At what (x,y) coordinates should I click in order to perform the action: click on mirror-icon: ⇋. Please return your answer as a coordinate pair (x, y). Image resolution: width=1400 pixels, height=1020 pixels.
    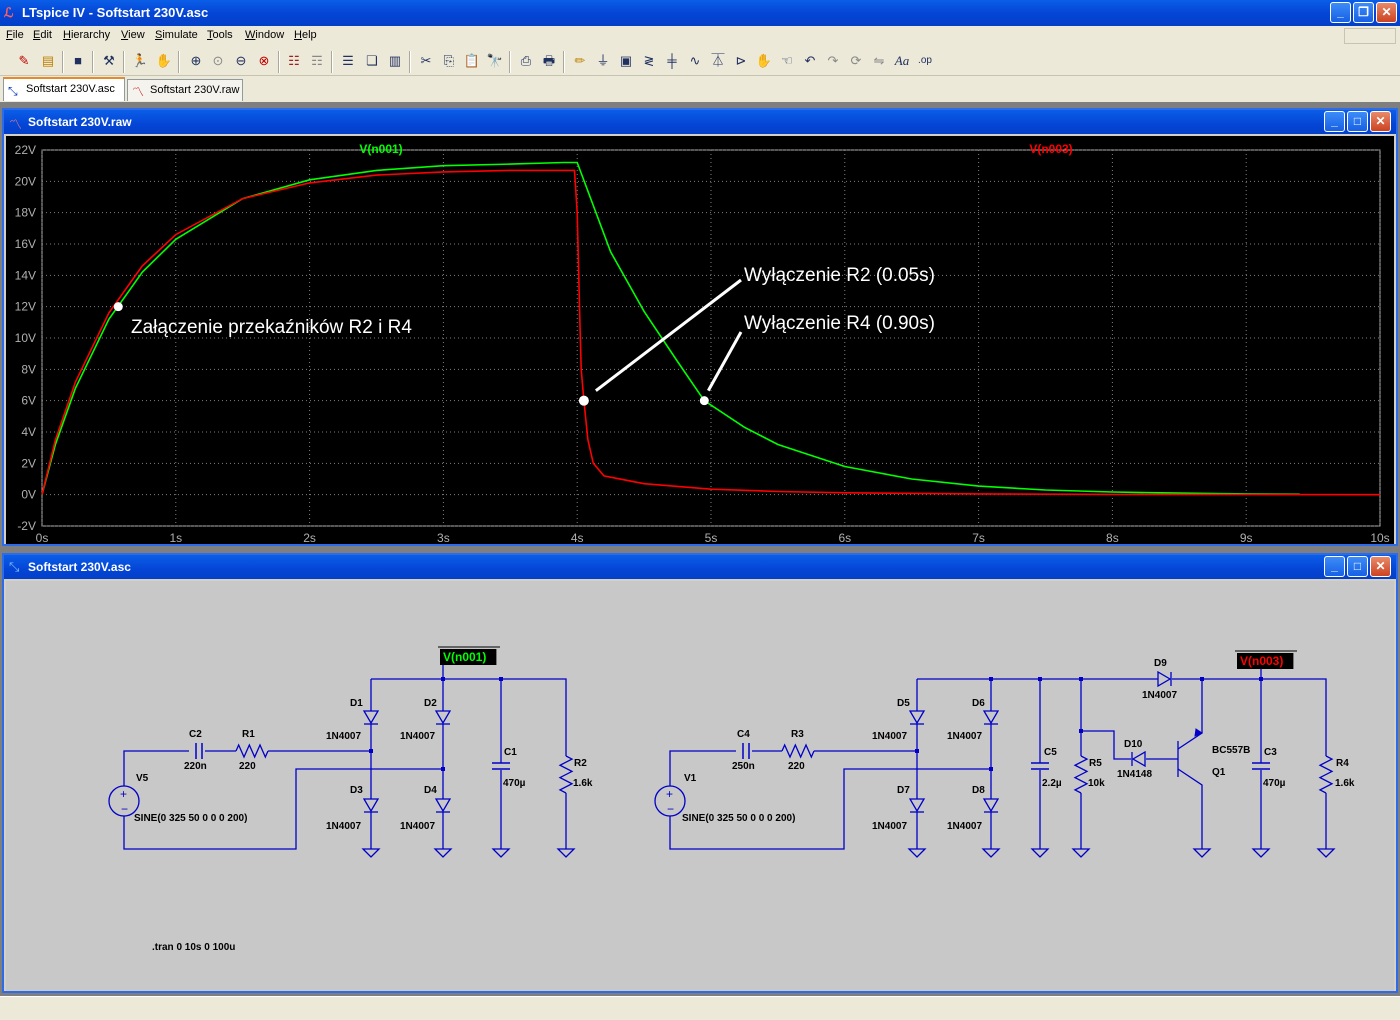
    Looking at the image, I should click on (879, 61).